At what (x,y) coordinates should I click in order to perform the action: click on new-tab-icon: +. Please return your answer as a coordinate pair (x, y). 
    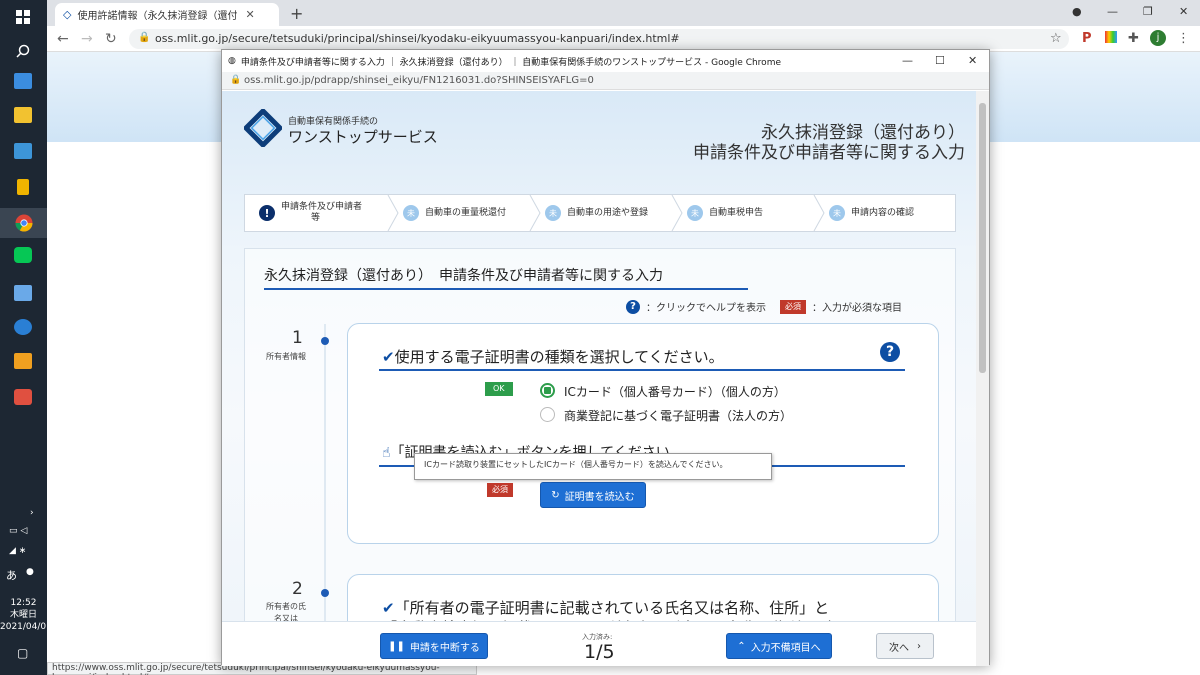
    Looking at the image, I should click on (296, 13).